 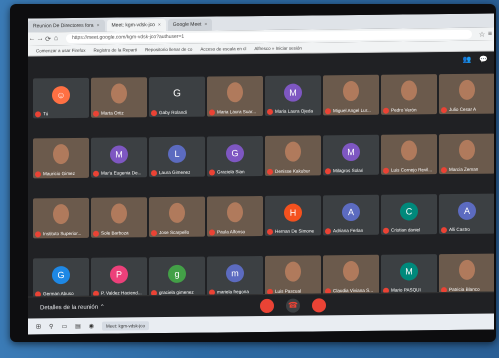 I want to click on participant-tile: Pedro Verón, so click(x=409, y=94).